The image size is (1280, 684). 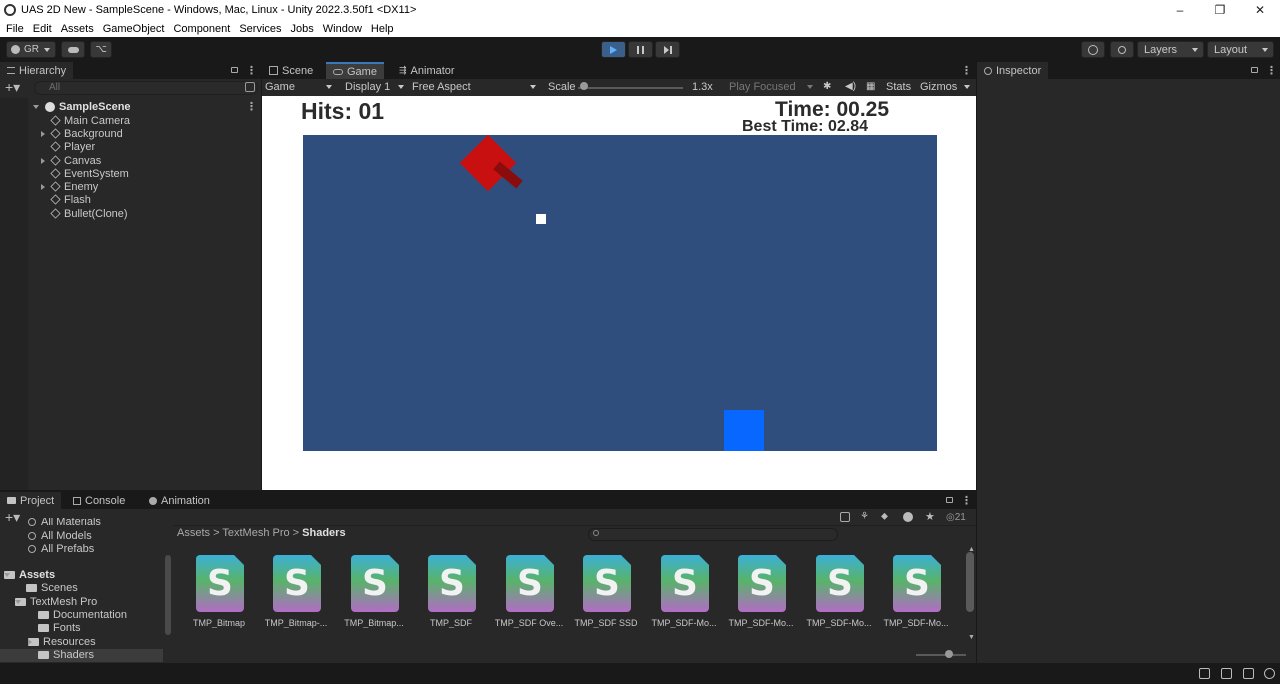 I want to click on breadcrumb-item: TextMesh Pro, so click(x=255, y=533).